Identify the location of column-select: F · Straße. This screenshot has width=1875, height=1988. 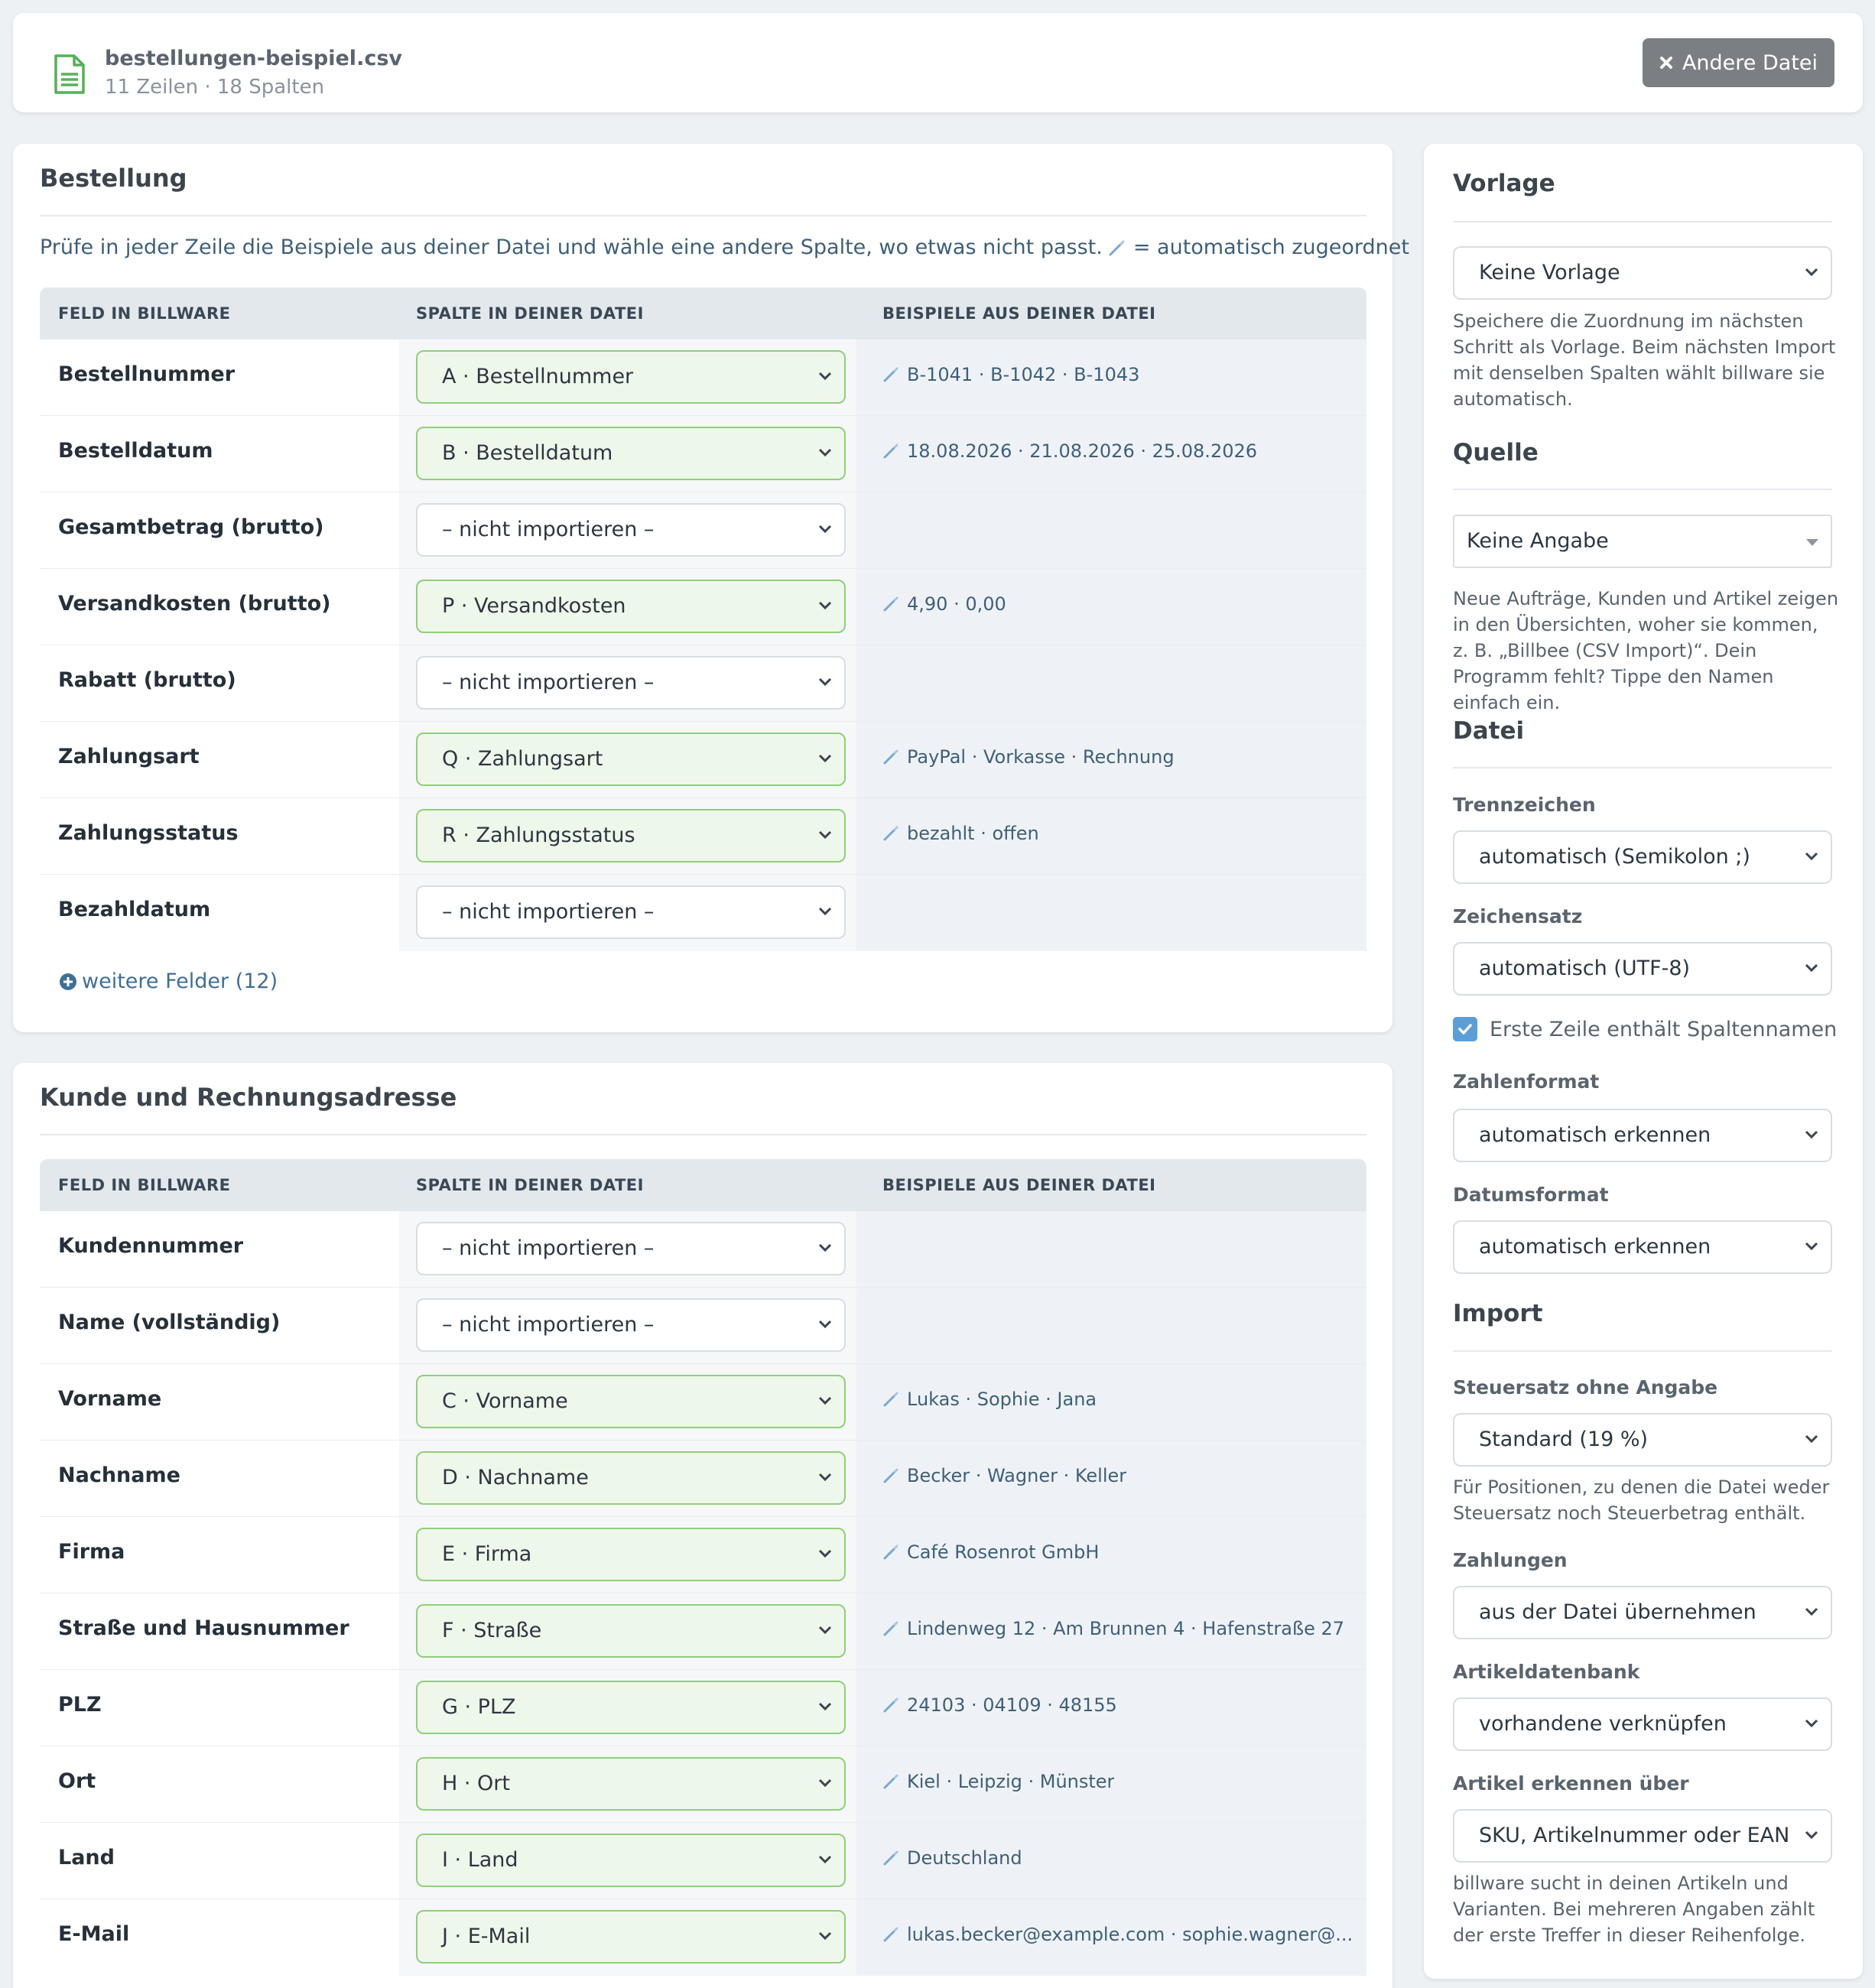
(631, 1631).